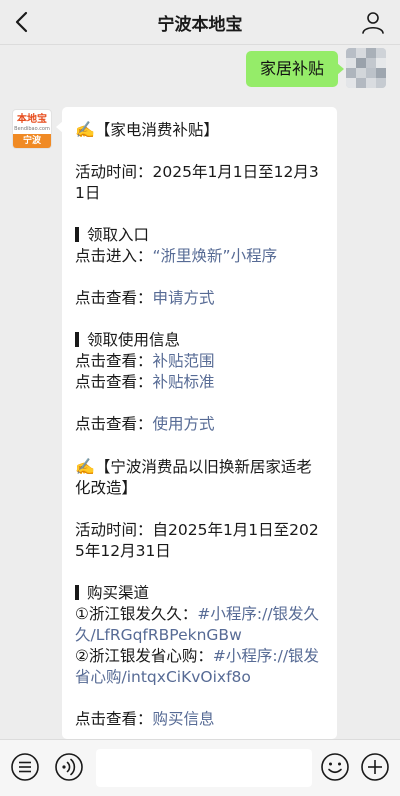  I want to click on section1-title: 【家电消费补贴】, so click(156, 130).